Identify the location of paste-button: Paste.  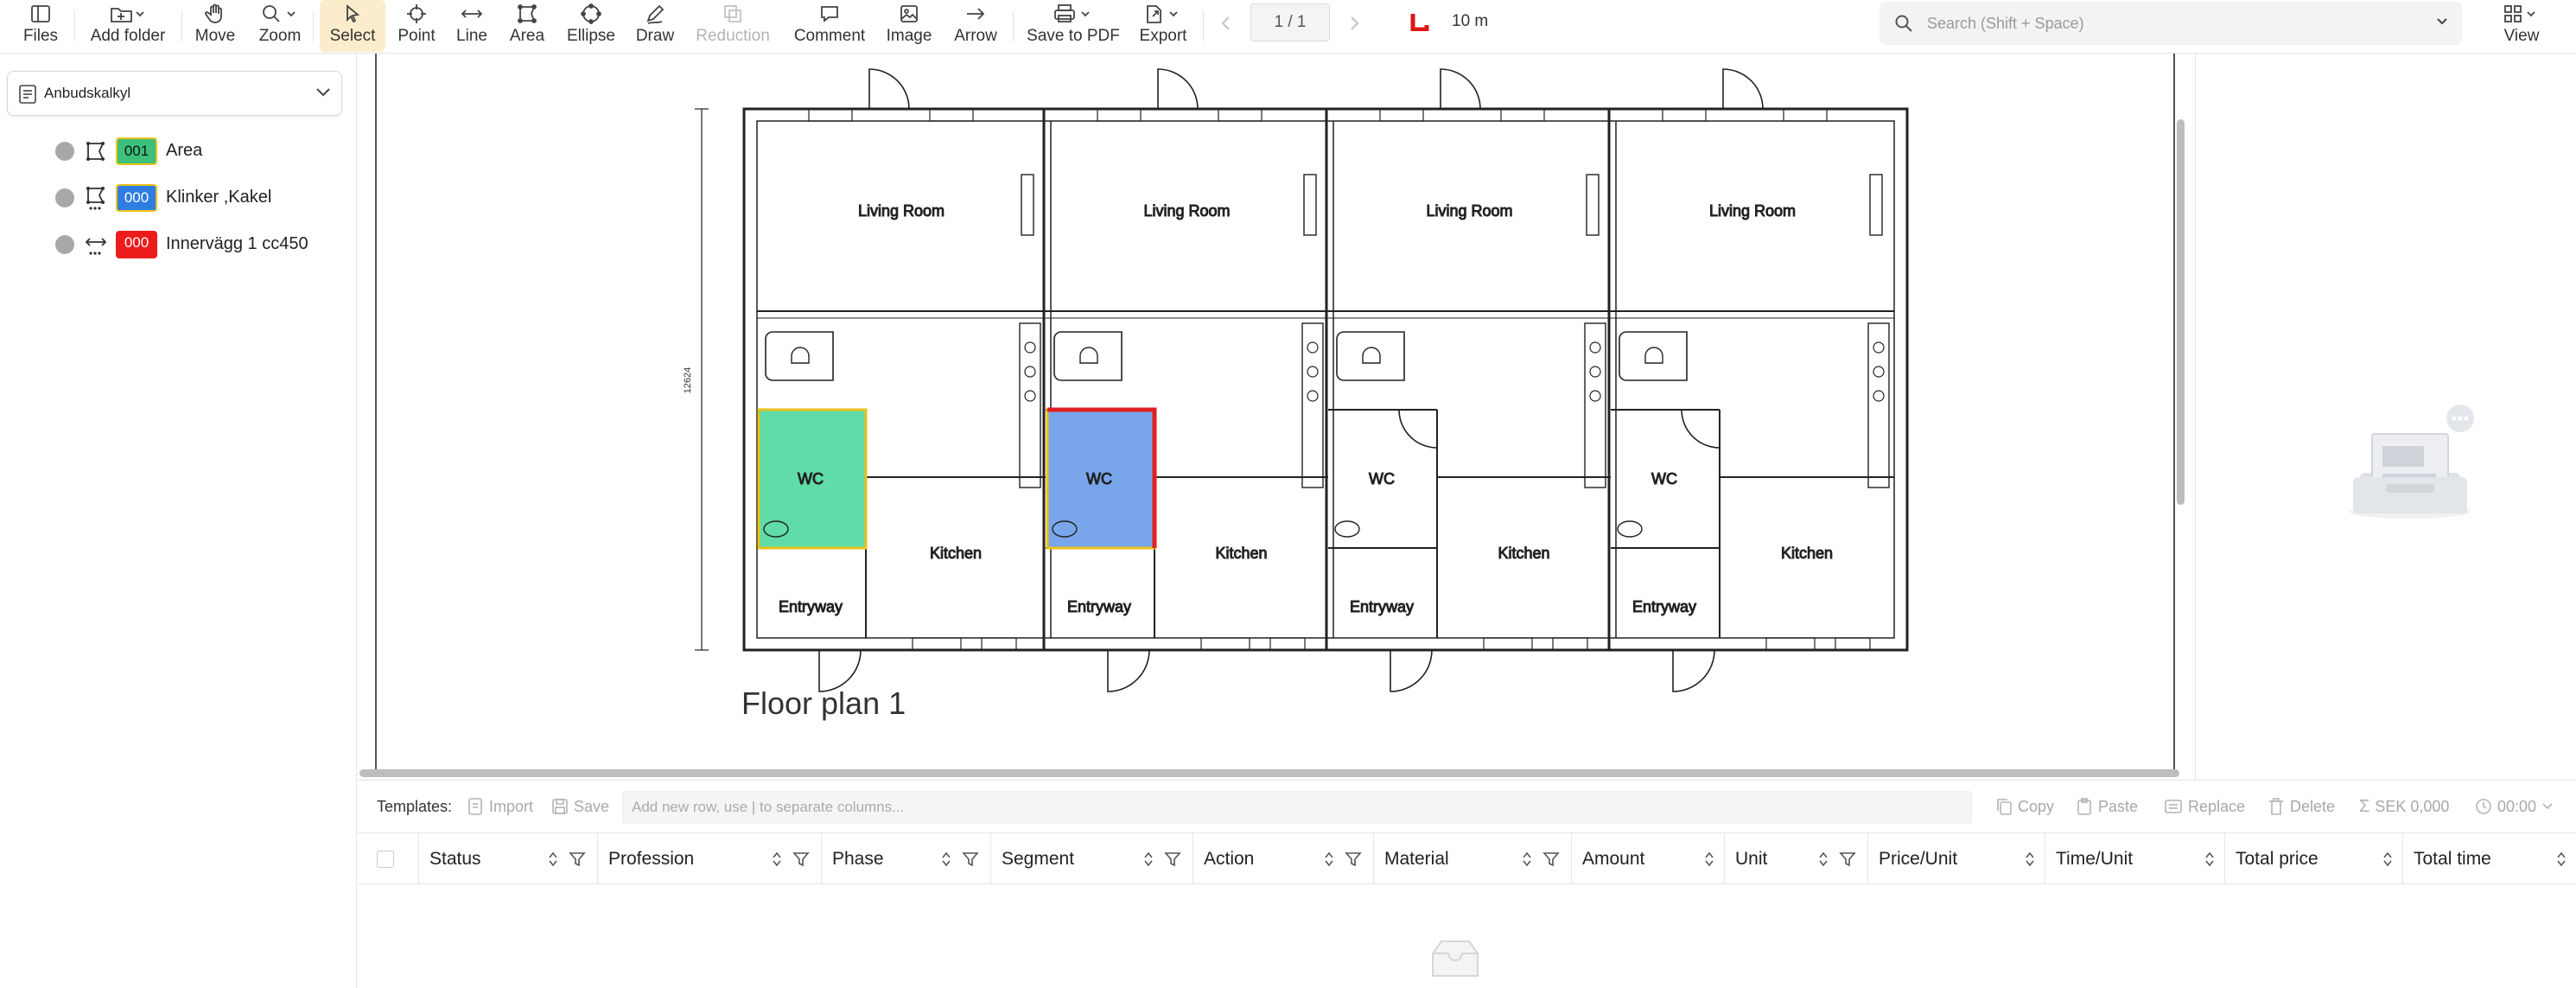
(2107, 806).